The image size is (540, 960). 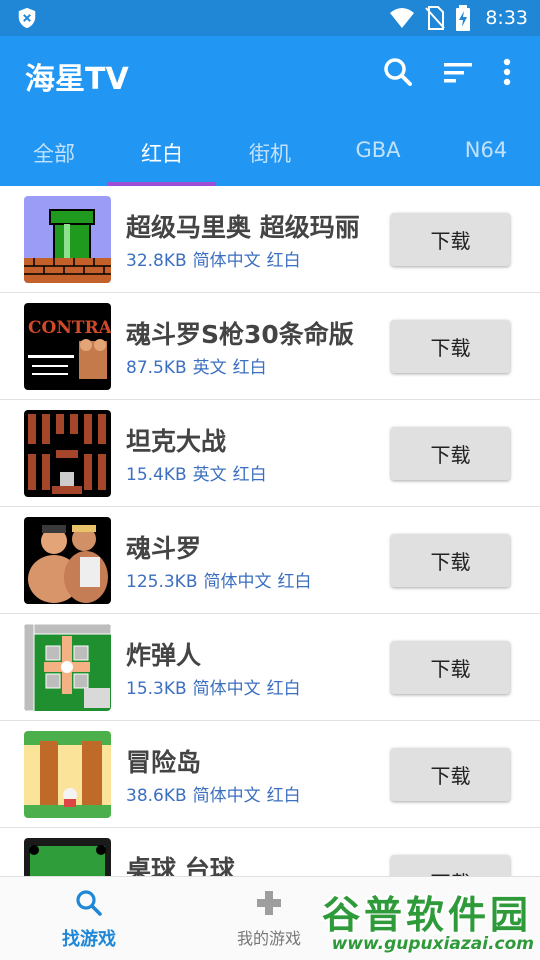 What do you see at coordinates (270, 453) in the screenshot?
I see `game-row: 坦克大战 15.4KB 英文 红白 下载` at bounding box center [270, 453].